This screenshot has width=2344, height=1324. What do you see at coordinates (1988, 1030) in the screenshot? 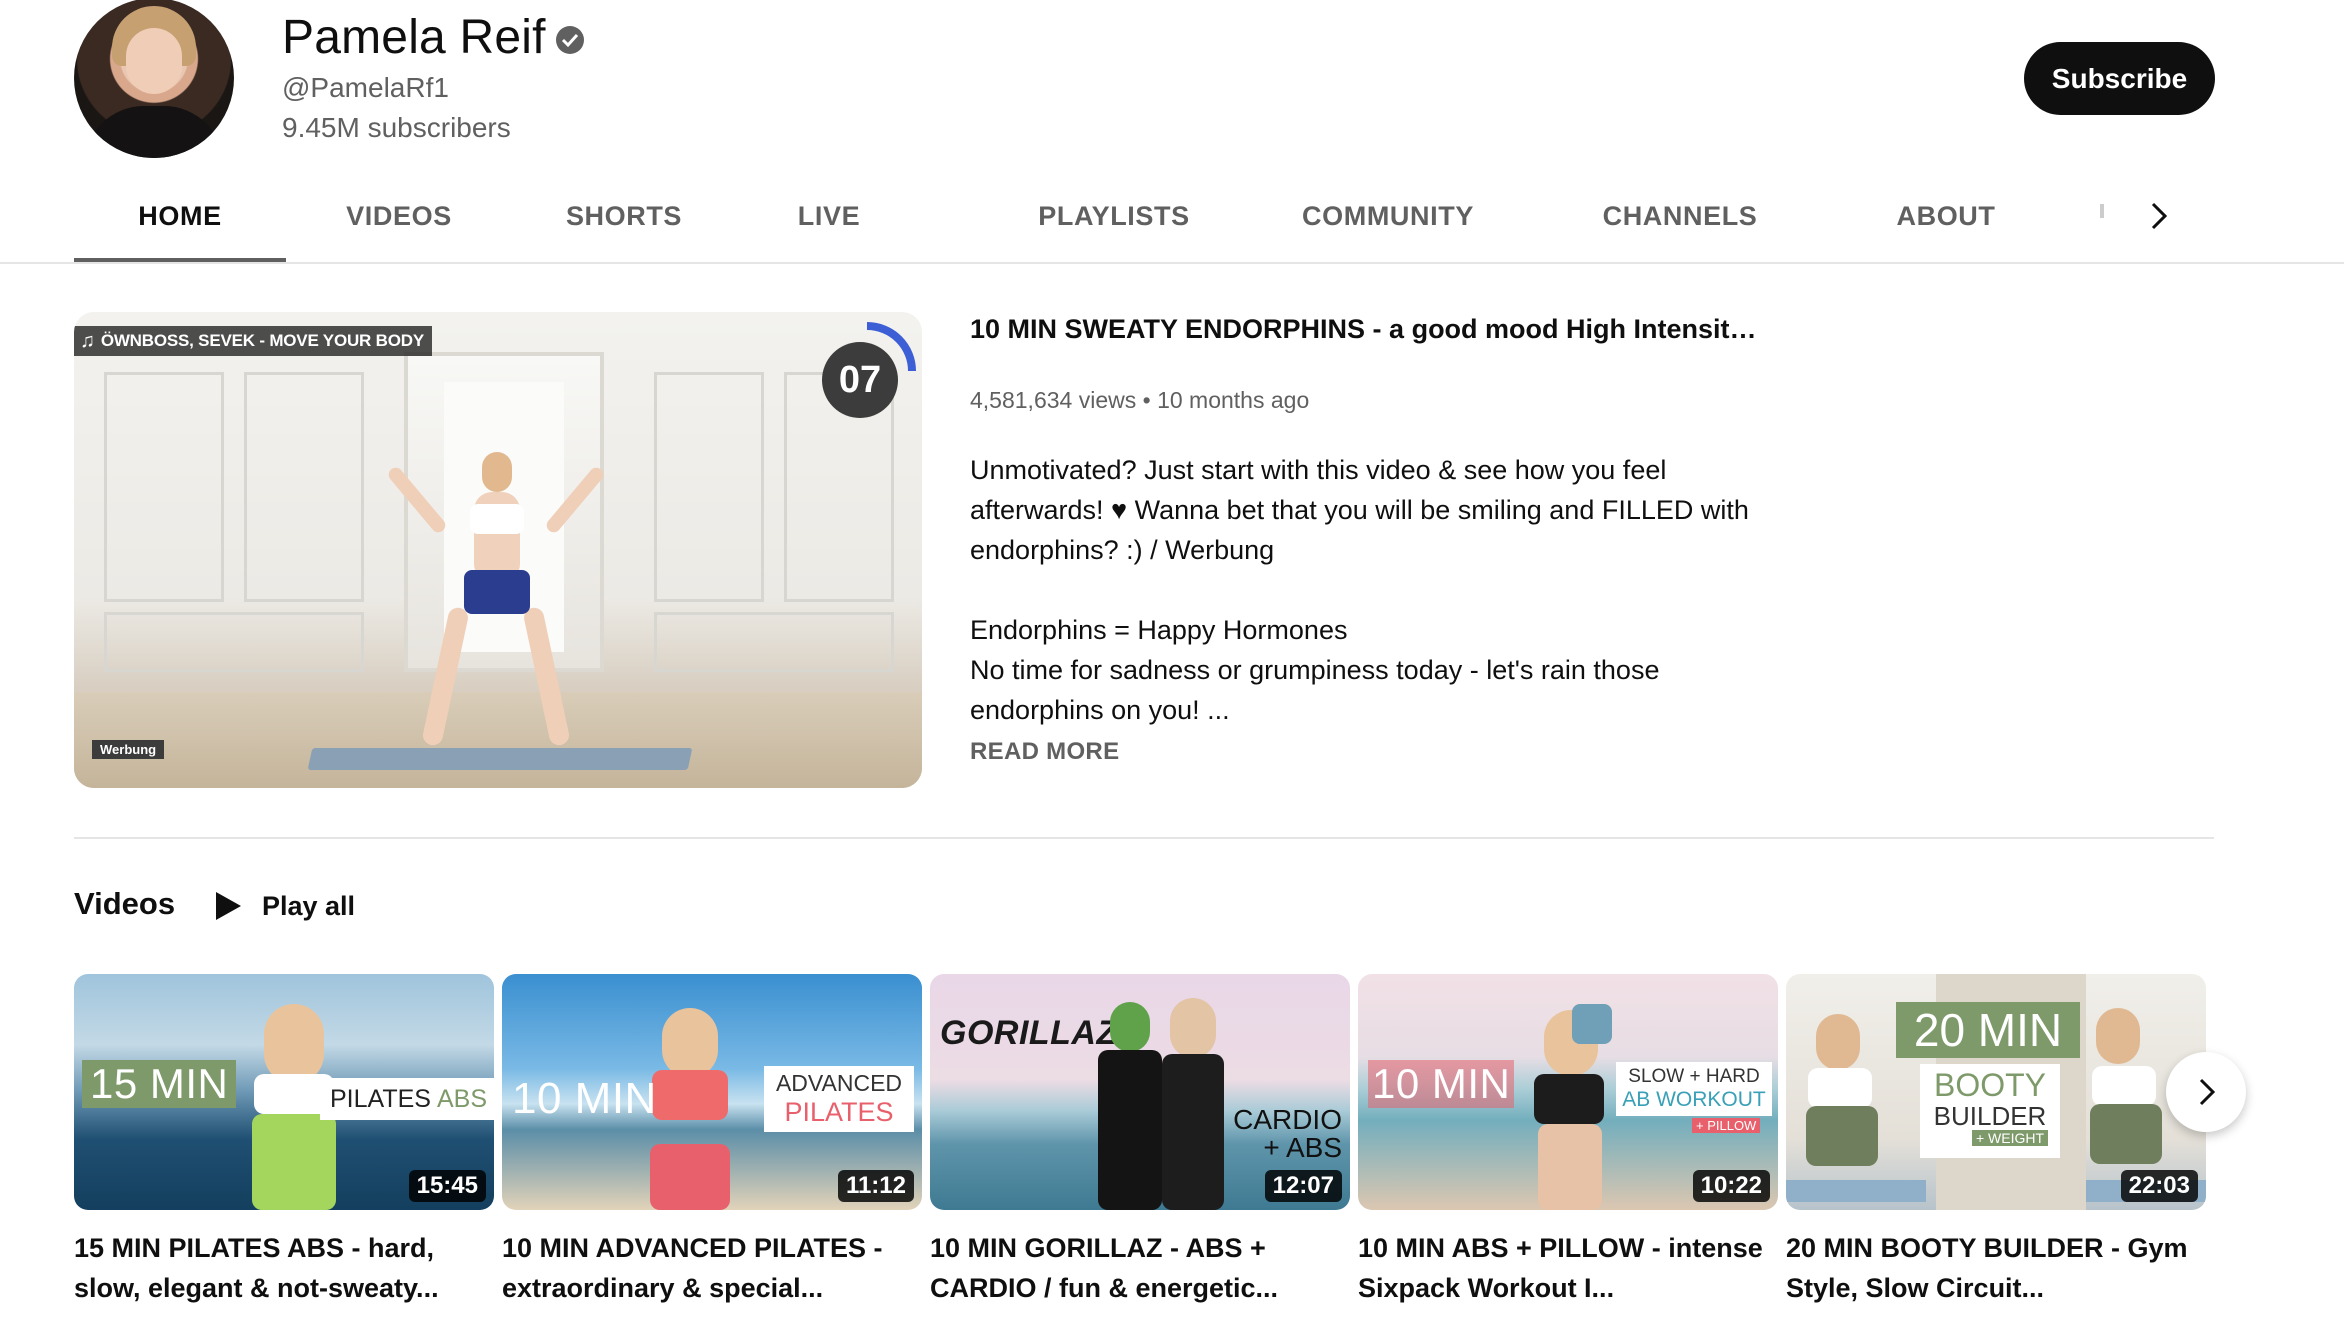
I see `thumb-label: 20 MIN` at bounding box center [1988, 1030].